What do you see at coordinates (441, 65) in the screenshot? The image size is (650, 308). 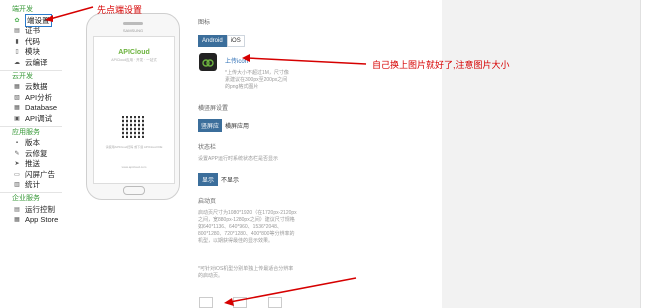 I see `annotation-note-2: 自己换上图片就好了,注意图片大小` at bounding box center [441, 65].